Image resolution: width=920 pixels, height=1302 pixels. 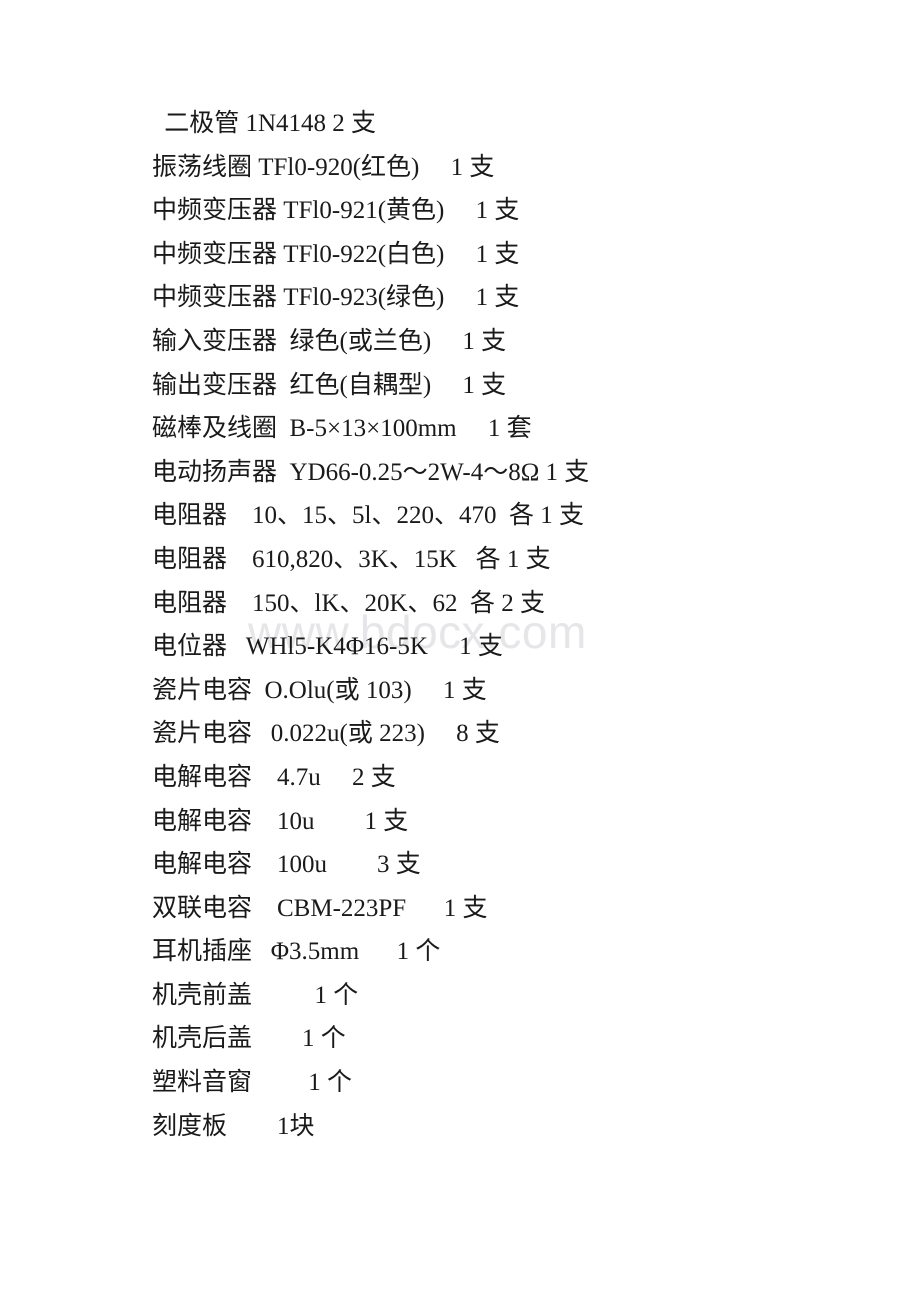 What do you see at coordinates (323, 167) in the screenshot?
I see `text-line: 振荡线圈 TFl0-920(红色) 1 支` at bounding box center [323, 167].